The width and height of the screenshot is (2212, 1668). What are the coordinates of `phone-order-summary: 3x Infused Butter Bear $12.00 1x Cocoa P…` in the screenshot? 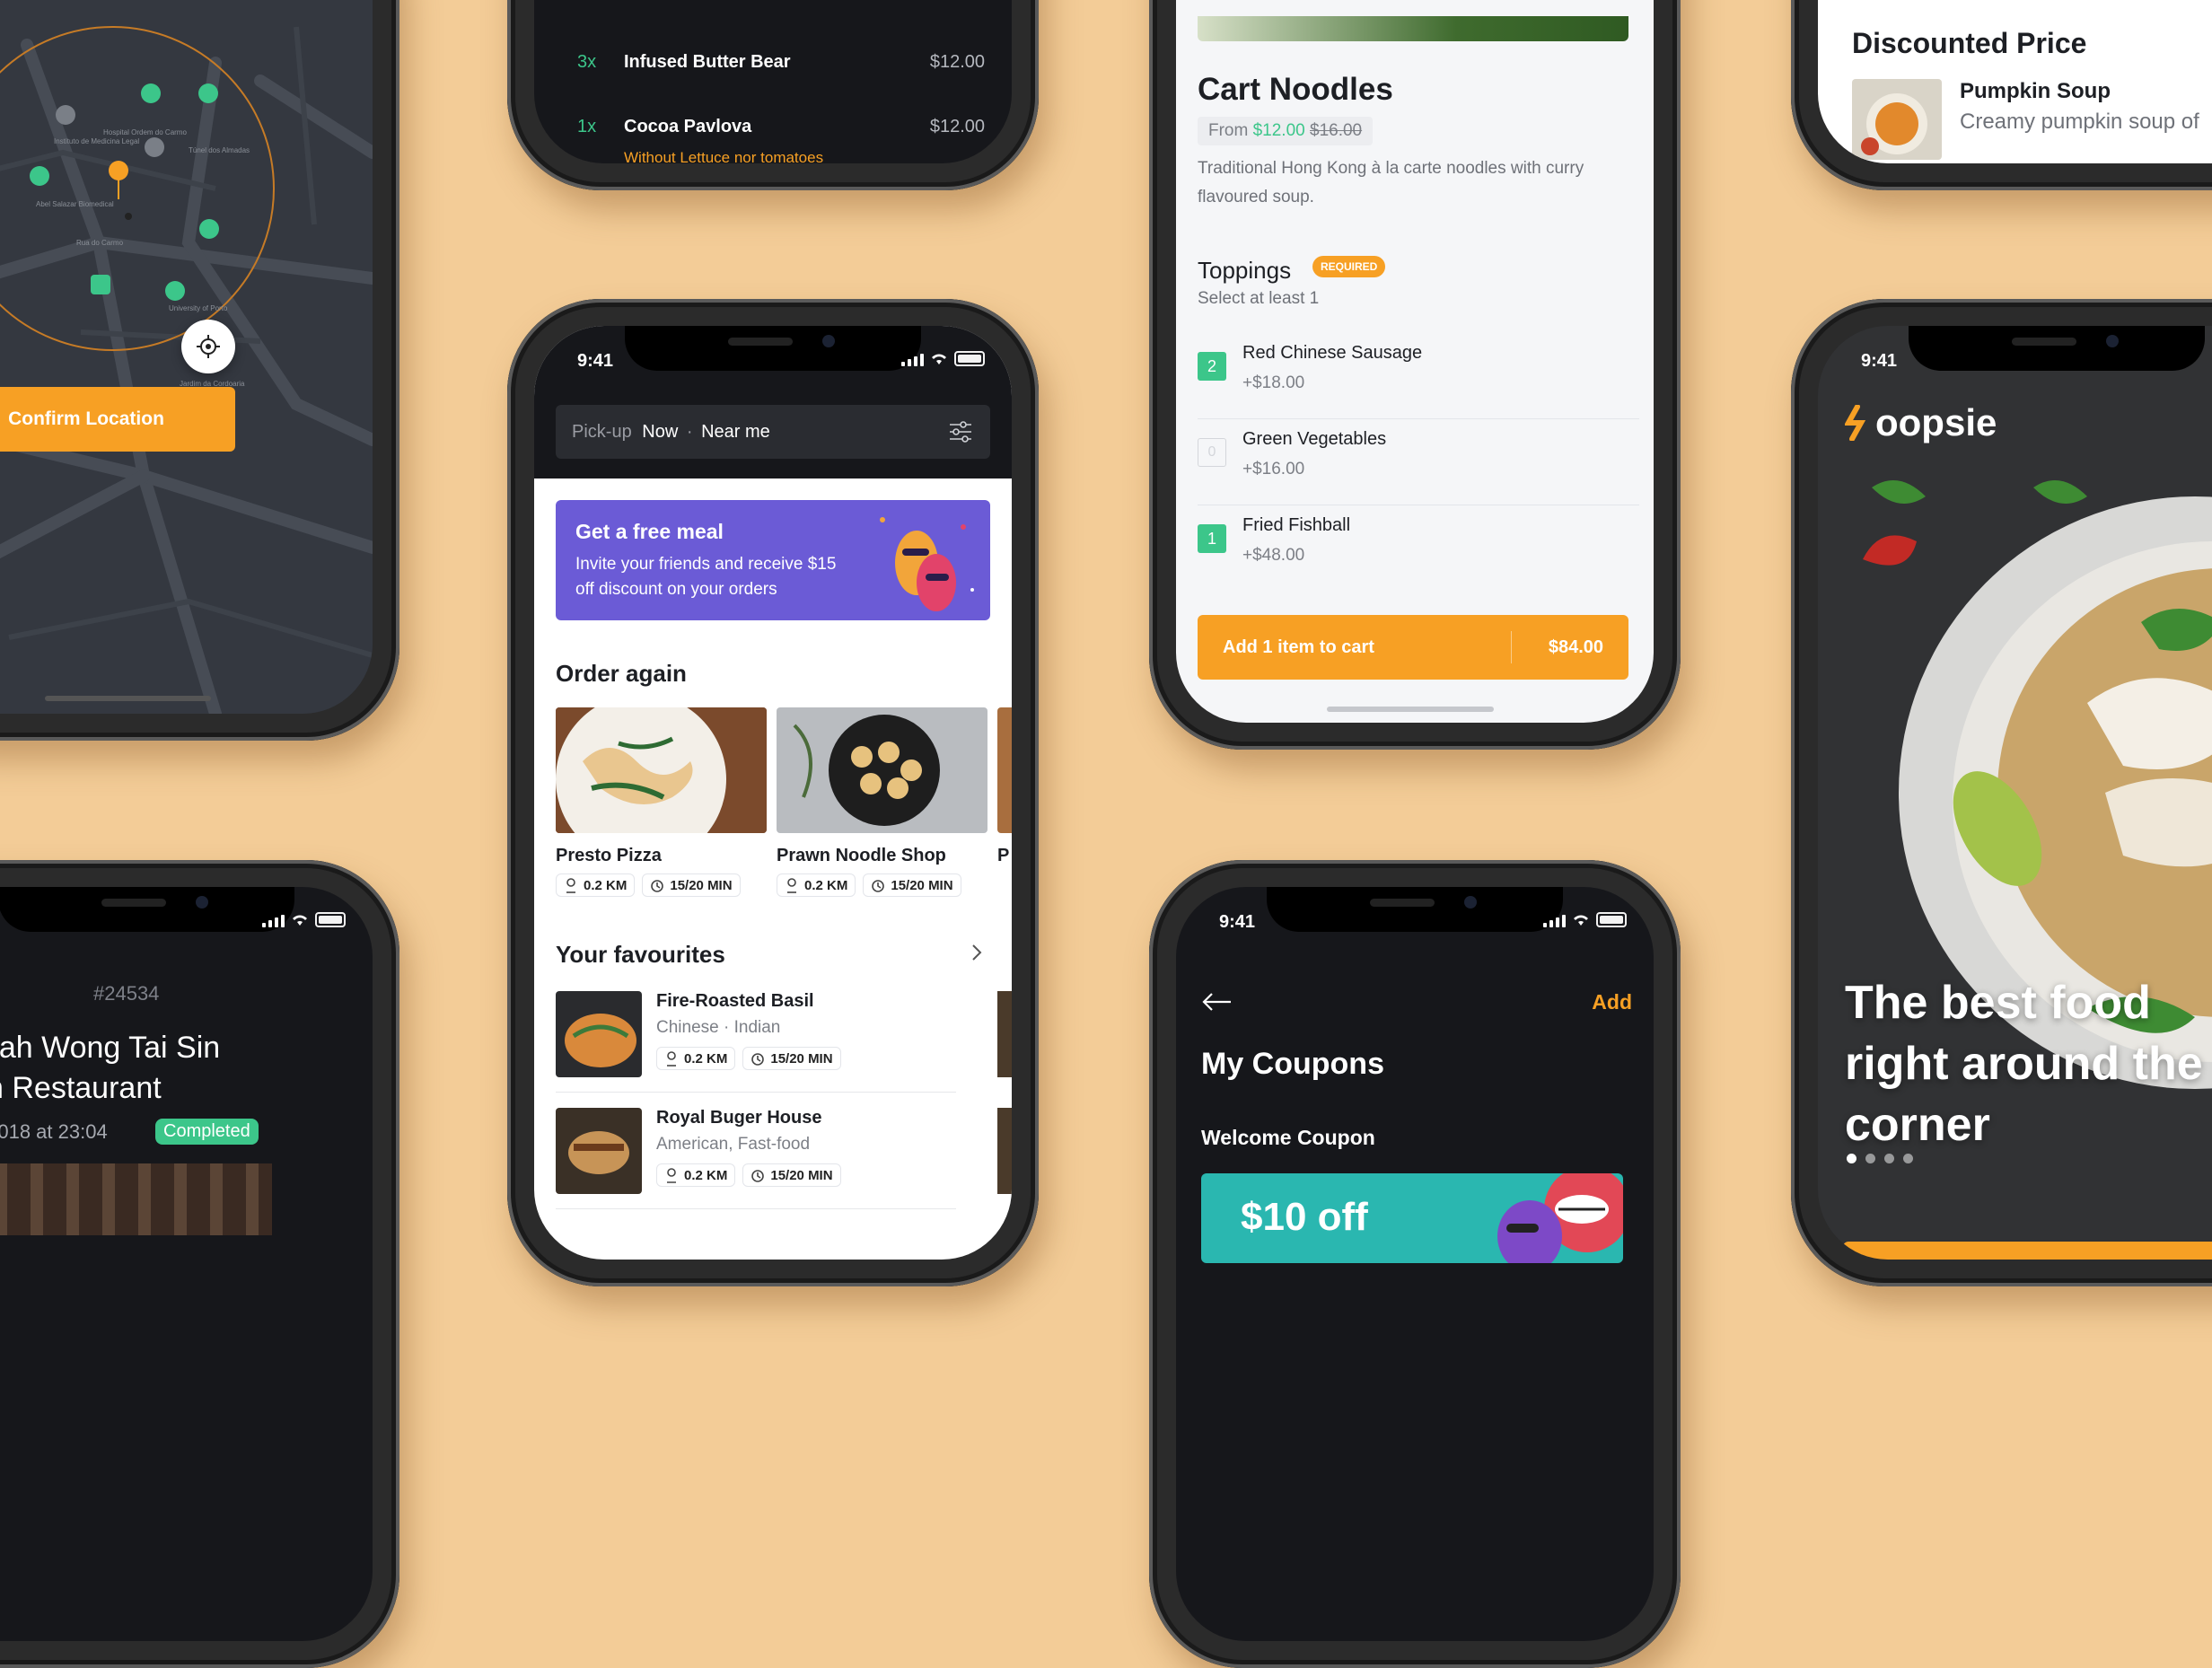 It's located at (773, 95).